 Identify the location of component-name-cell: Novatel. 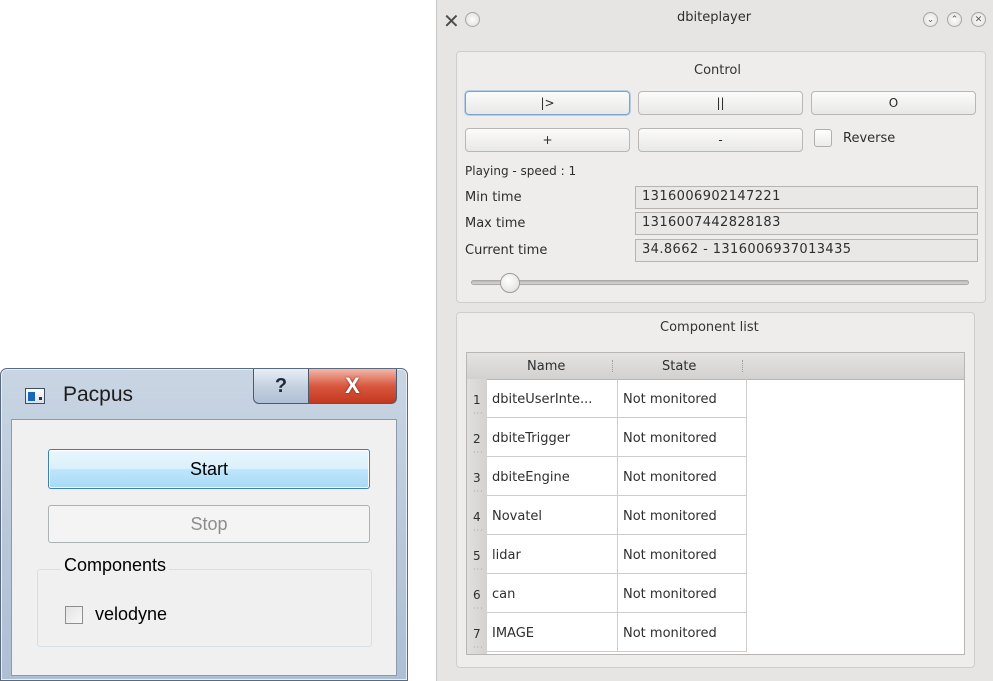
(552, 515).